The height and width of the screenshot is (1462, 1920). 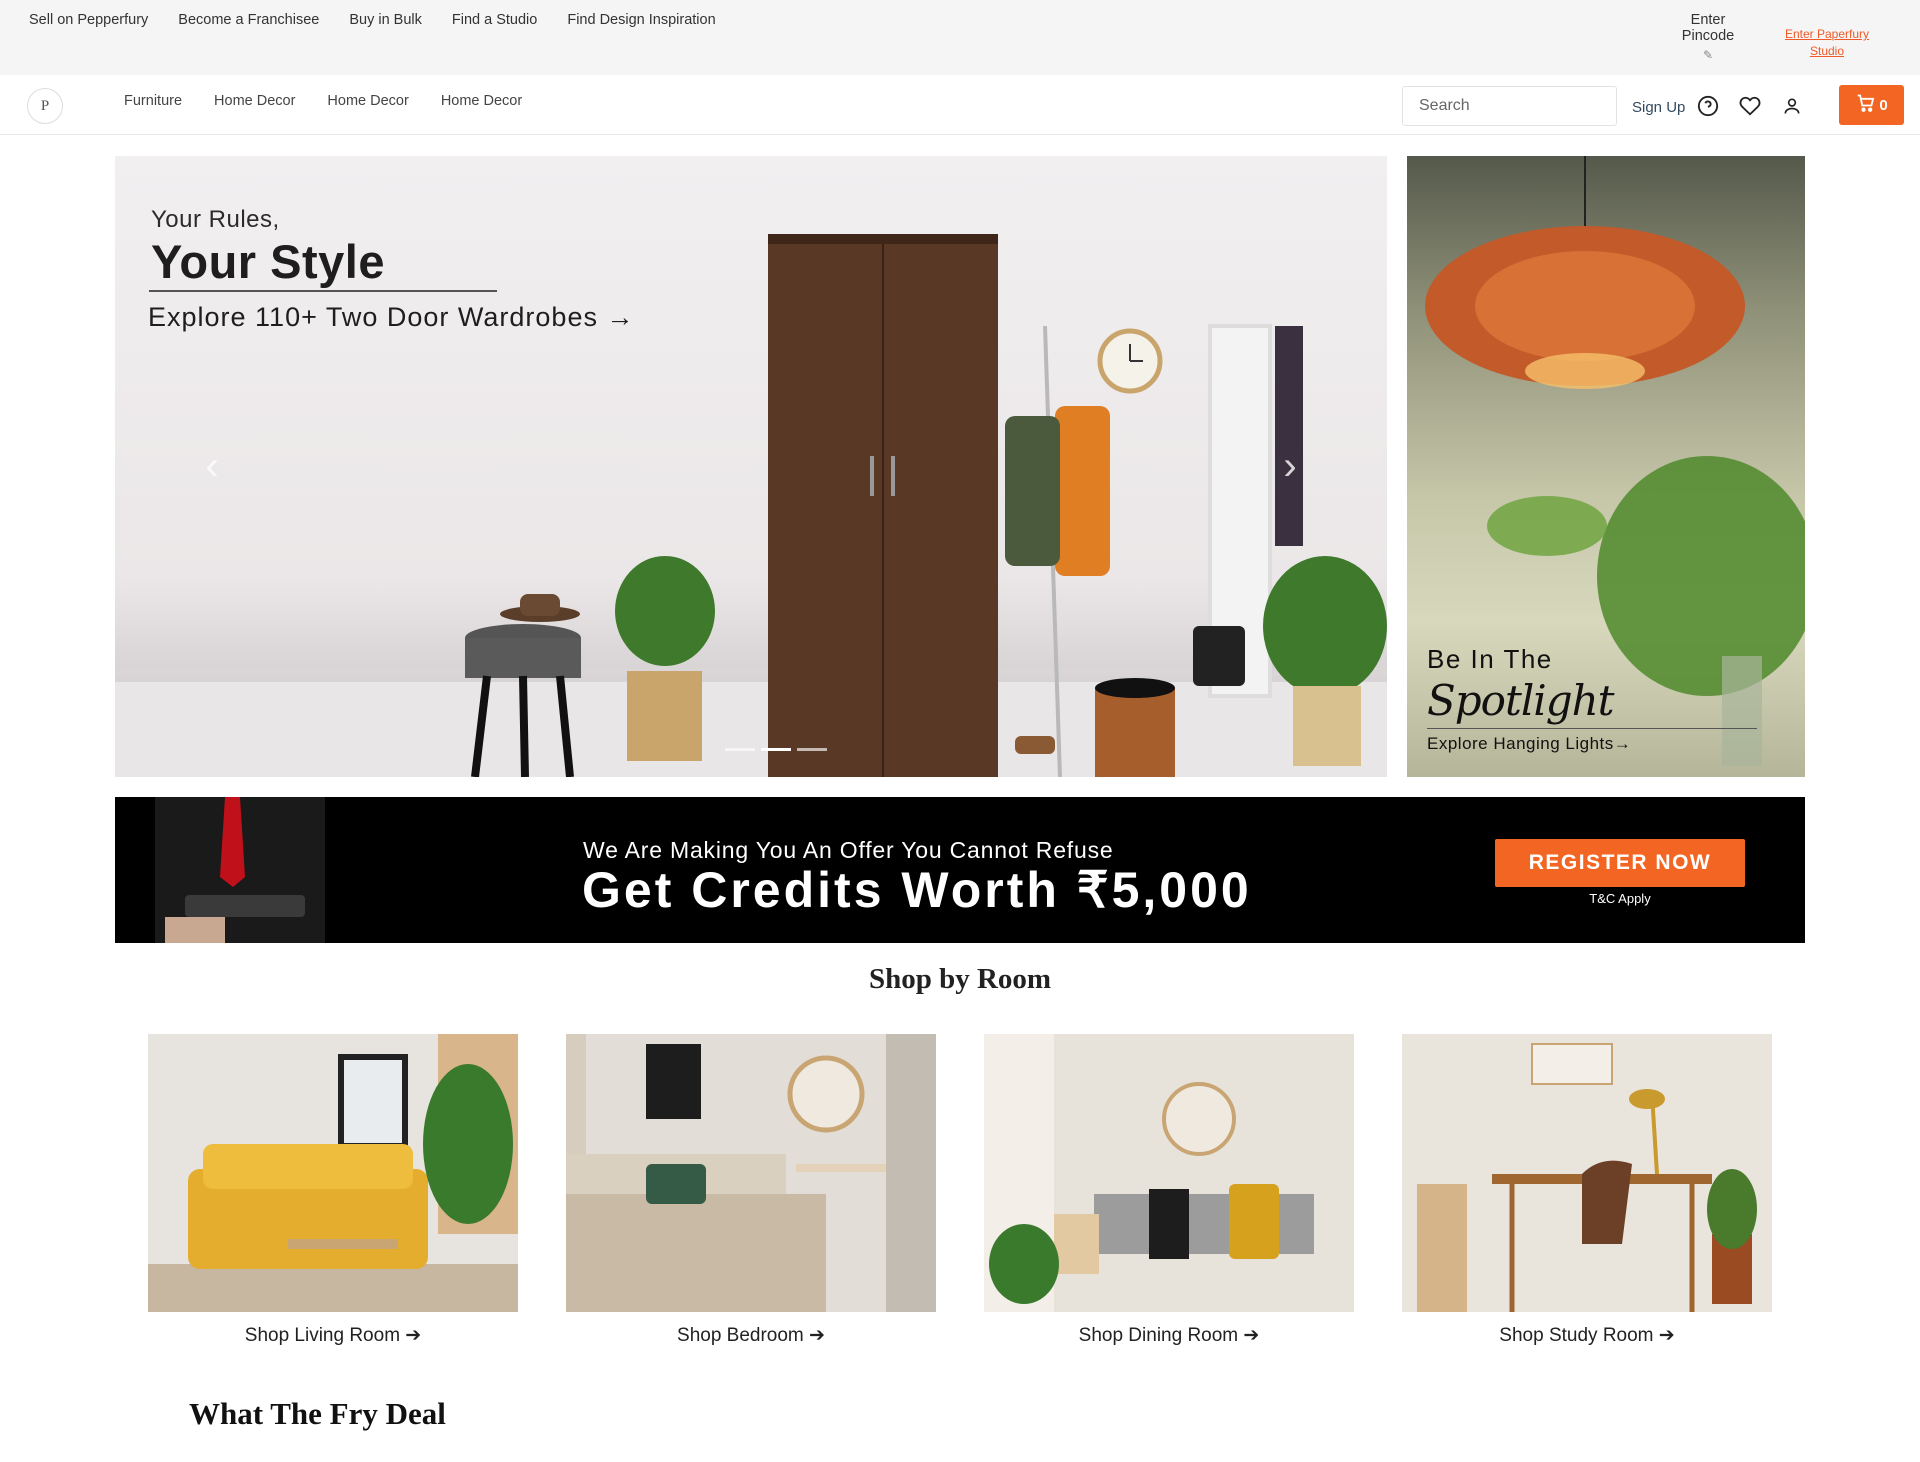 What do you see at coordinates (1620, 898) in the screenshot?
I see `tnc-note: T&C Apply` at bounding box center [1620, 898].